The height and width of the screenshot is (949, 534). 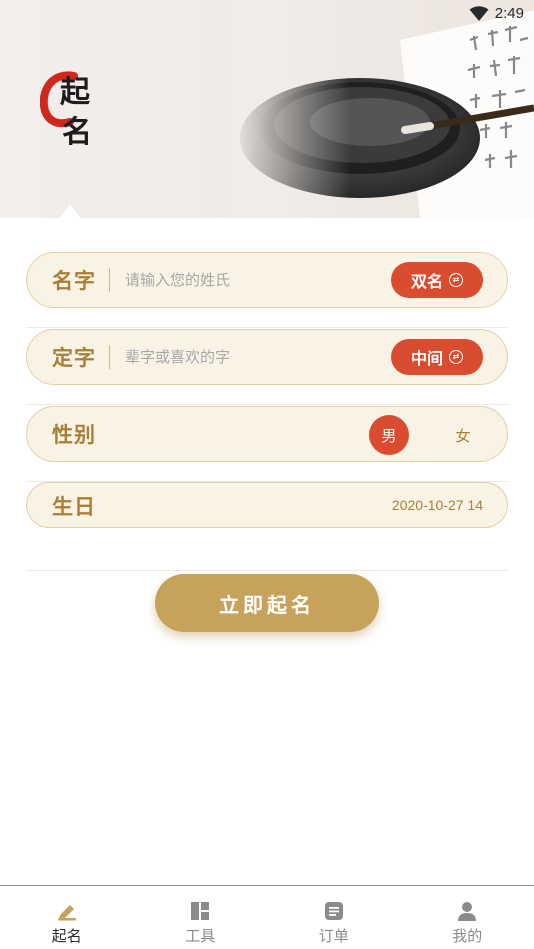 I want to click on name-length-label: 双名, so click(x=426, y=281).